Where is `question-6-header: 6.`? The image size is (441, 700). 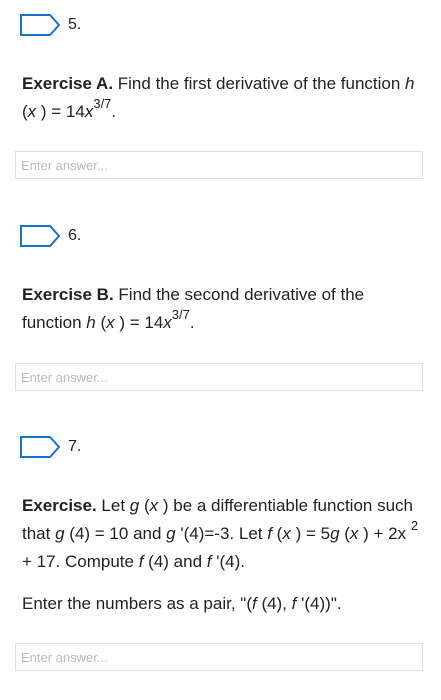 question-6-header: 6. is located at coordinates (50, 236).